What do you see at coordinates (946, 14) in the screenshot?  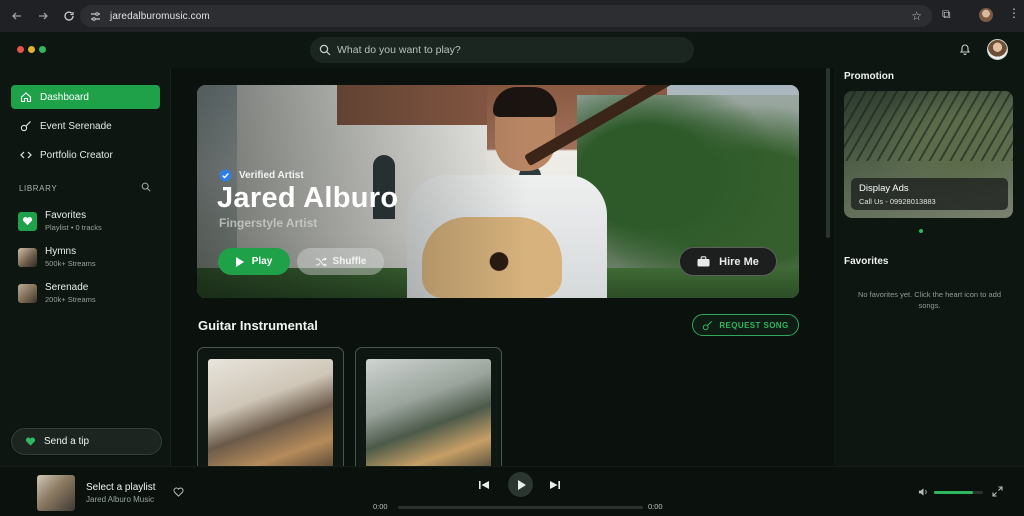 I see `extensions-icon: ⧉` at bounding box center [946, 14].